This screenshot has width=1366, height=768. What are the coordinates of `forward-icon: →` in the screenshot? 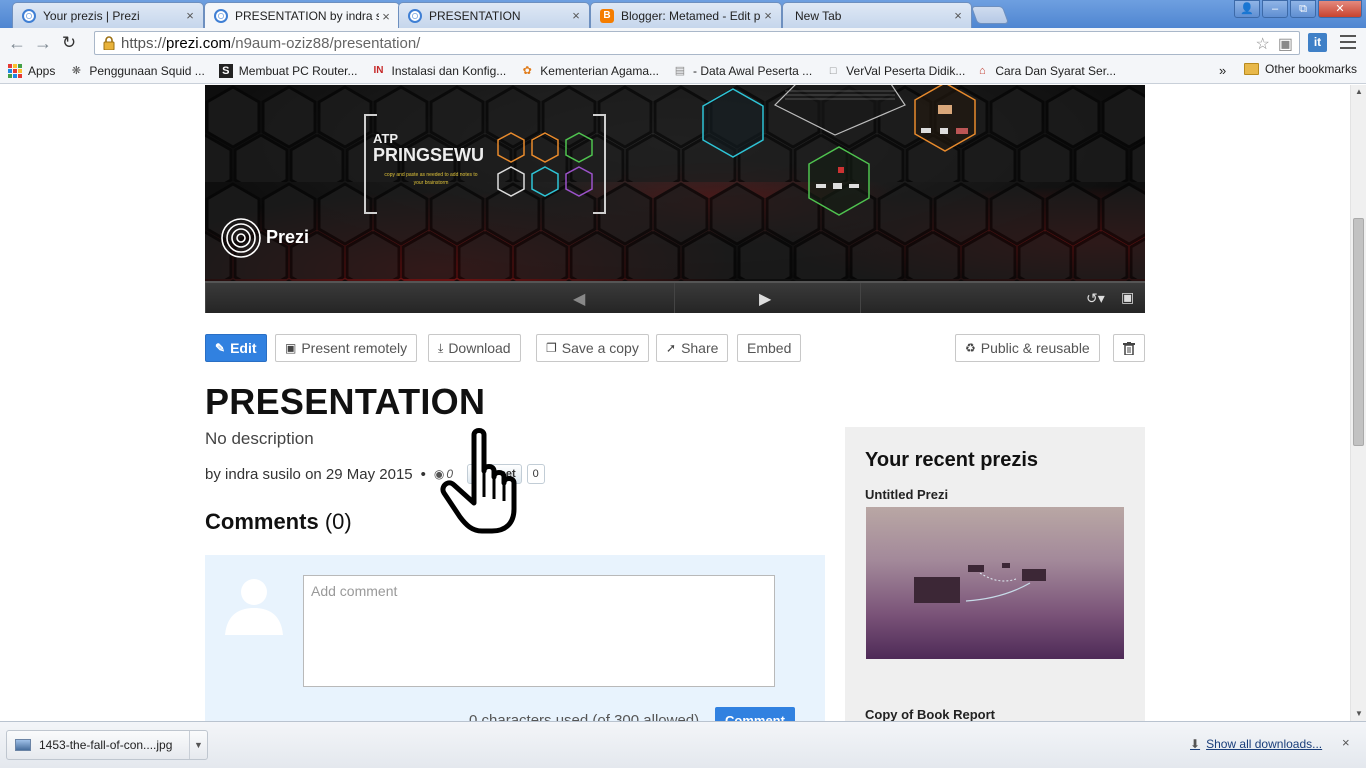 It's located at (43, 43).